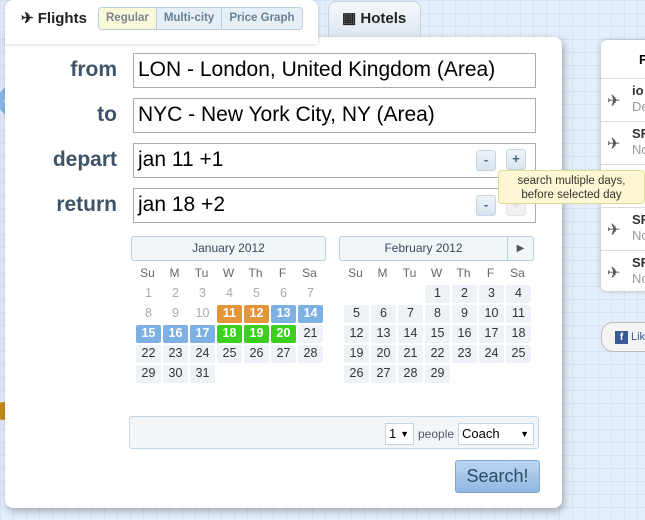  Describe the element at coordinates (423, 248) in the screenshot. I see `february-title: February 2012` at that location.